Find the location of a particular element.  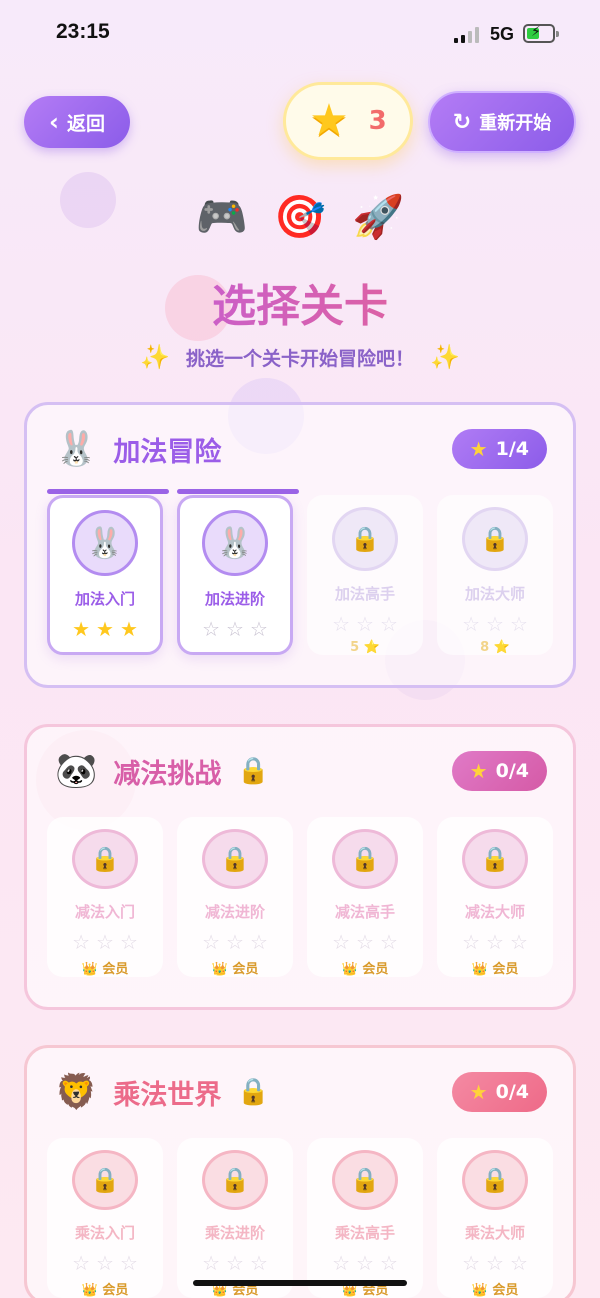

level-name: 加法进阶 is located at coordinates (234, 599).